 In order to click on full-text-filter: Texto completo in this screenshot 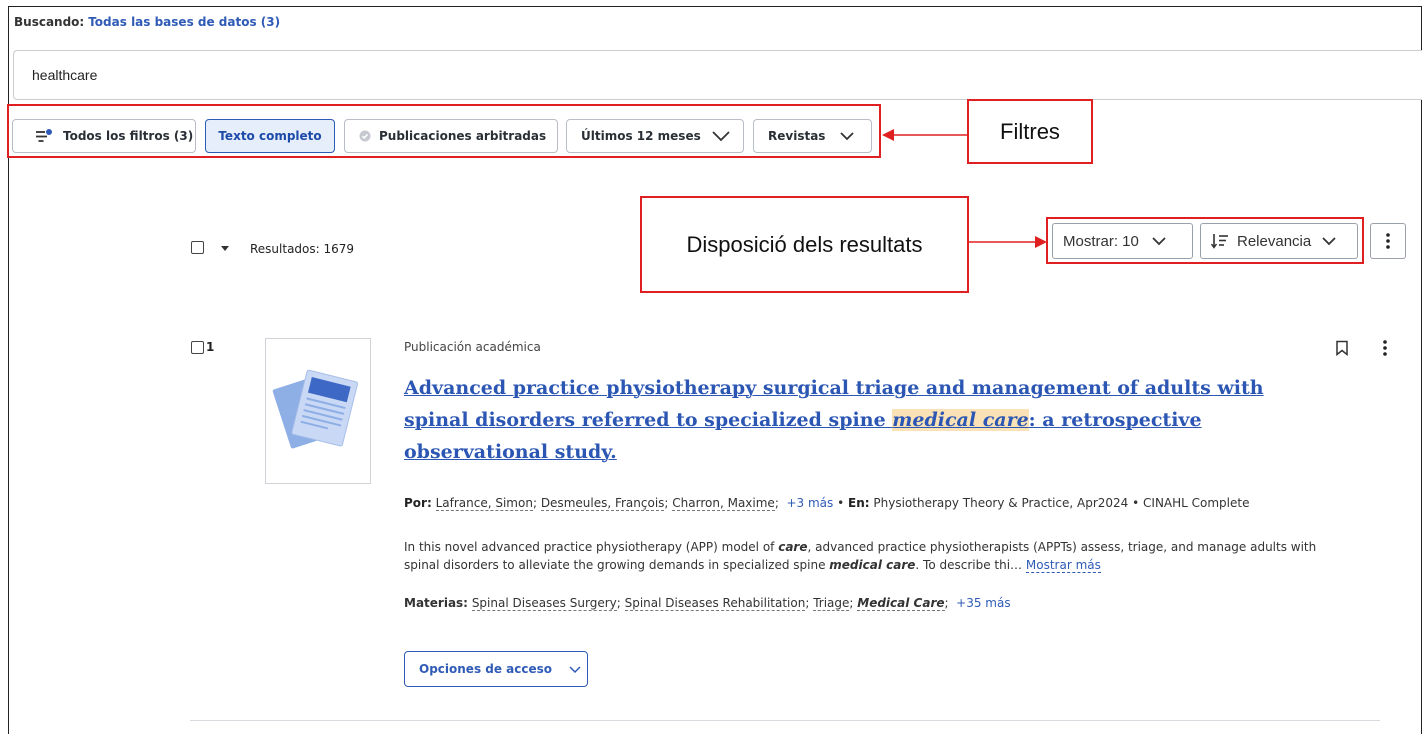, I will do `click(270, 136)`.